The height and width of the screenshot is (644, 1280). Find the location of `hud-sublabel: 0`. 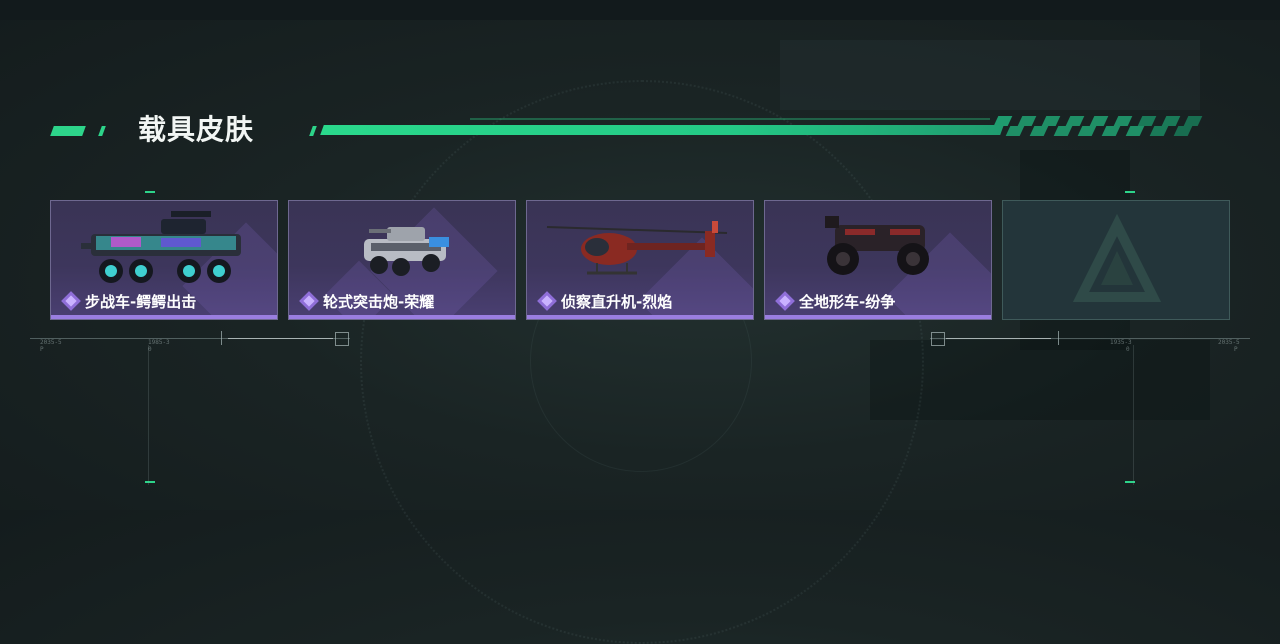

hud-sublabel: 0 is located at coordinates (1128, 349).